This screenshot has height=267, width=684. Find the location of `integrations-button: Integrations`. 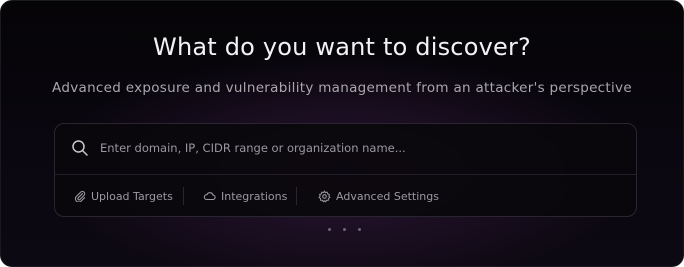

integrations-button: Integrations is located at coordinates (245, 196).